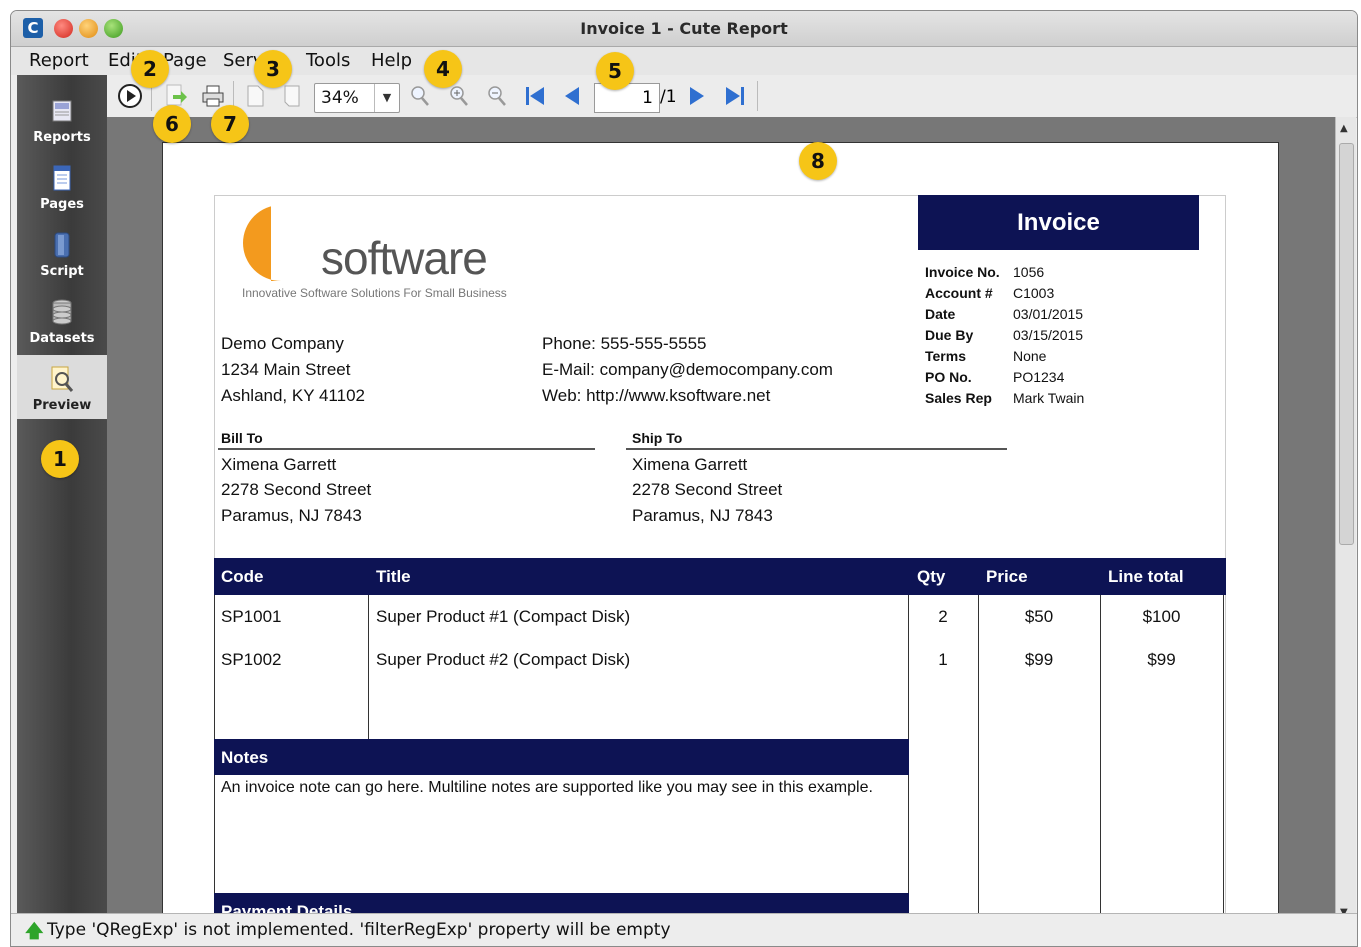  I want to click on detail-key: PO No., so click(948, 377).